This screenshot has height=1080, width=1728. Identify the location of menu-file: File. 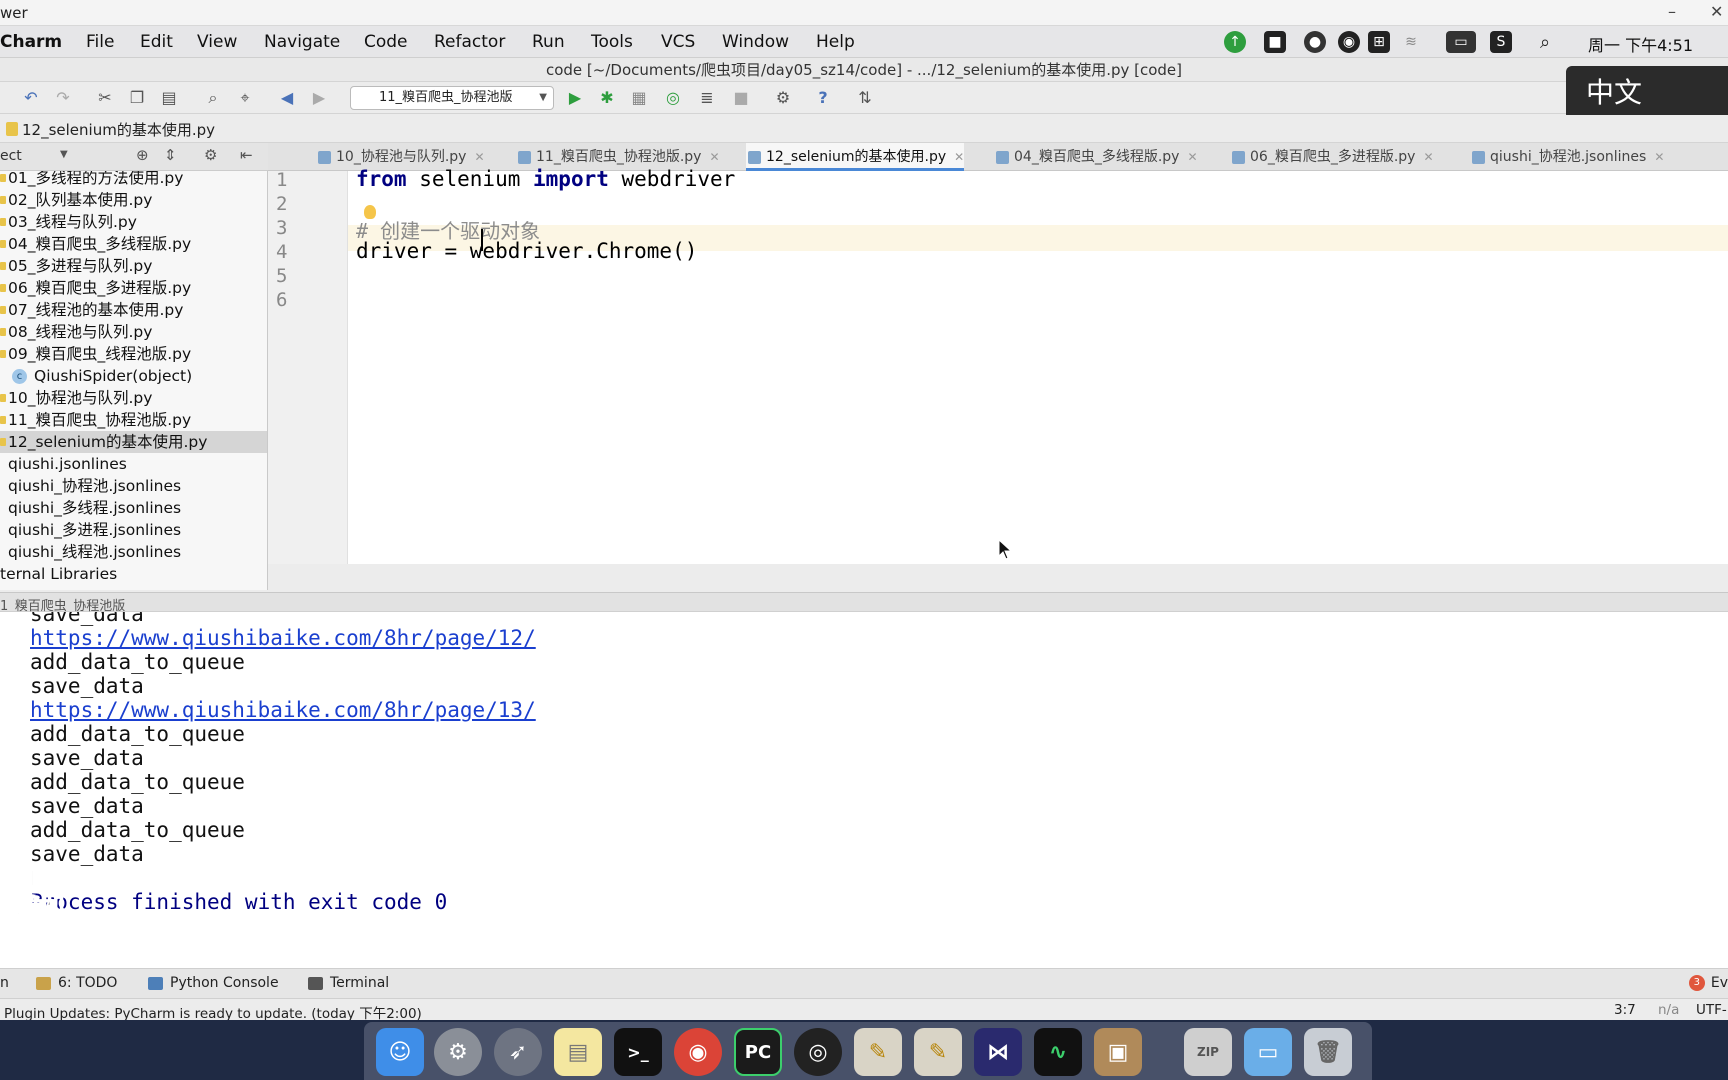
(100, 42).